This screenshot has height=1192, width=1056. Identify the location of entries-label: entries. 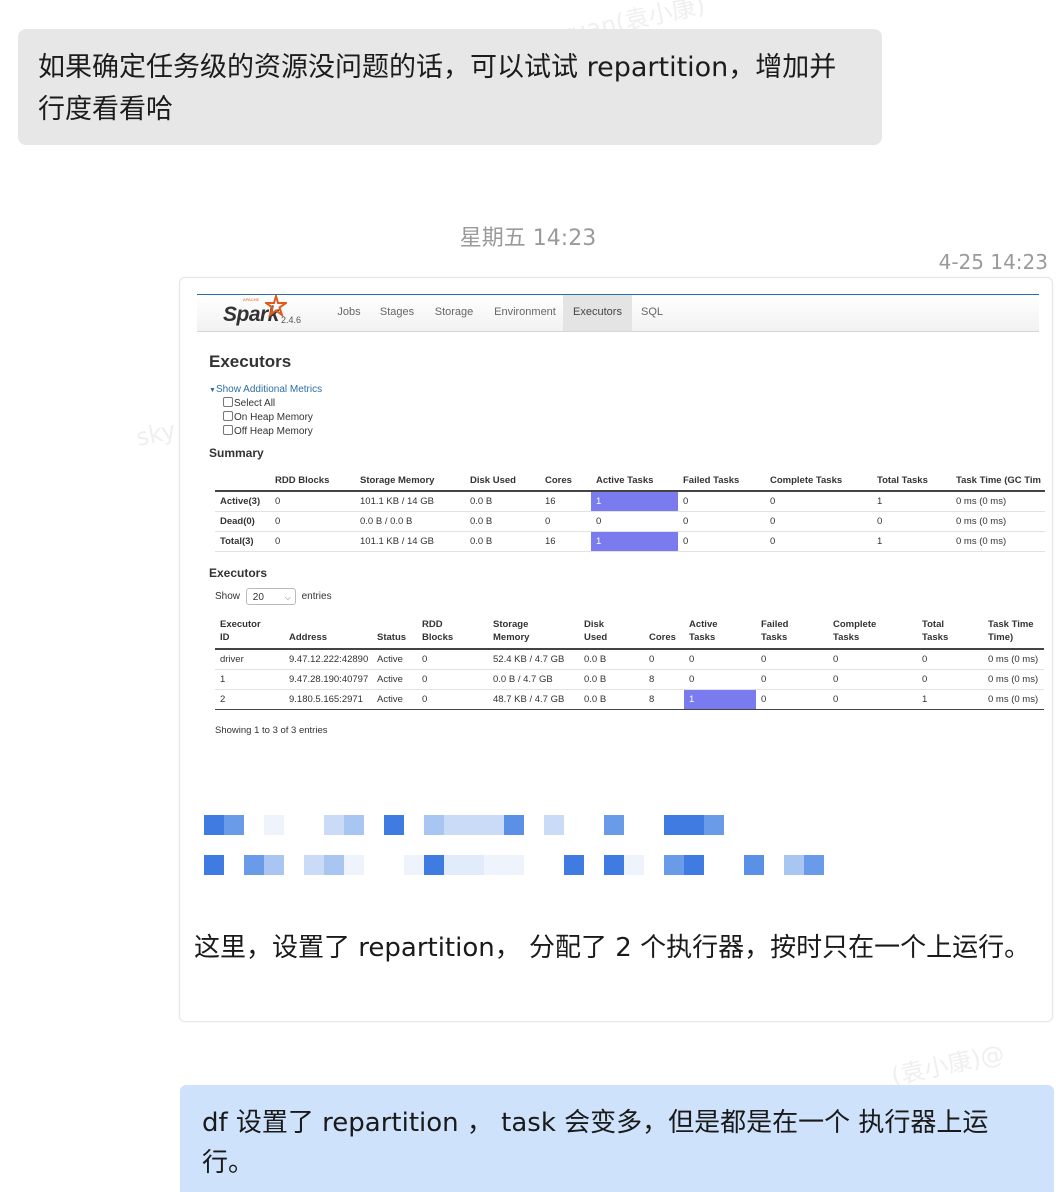
(316, 597).